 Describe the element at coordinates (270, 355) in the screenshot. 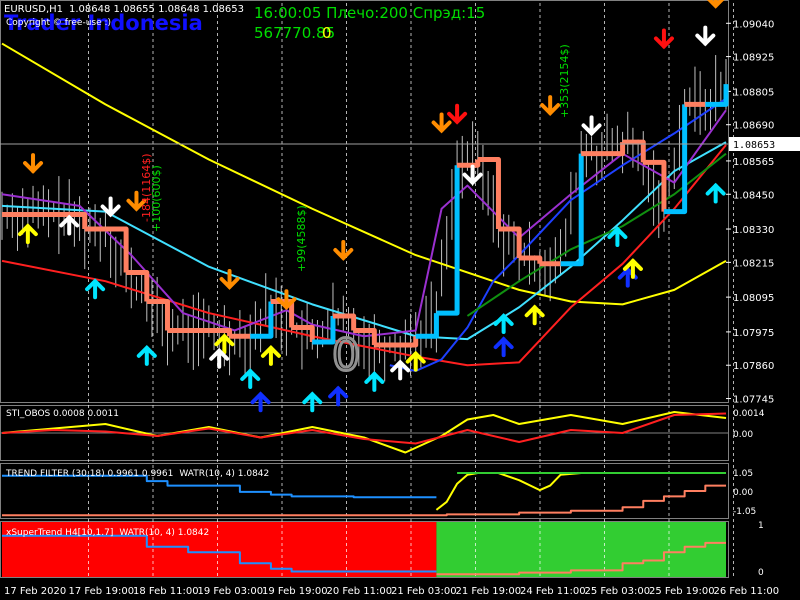

I see `buy-arrow-yellow` at that location.